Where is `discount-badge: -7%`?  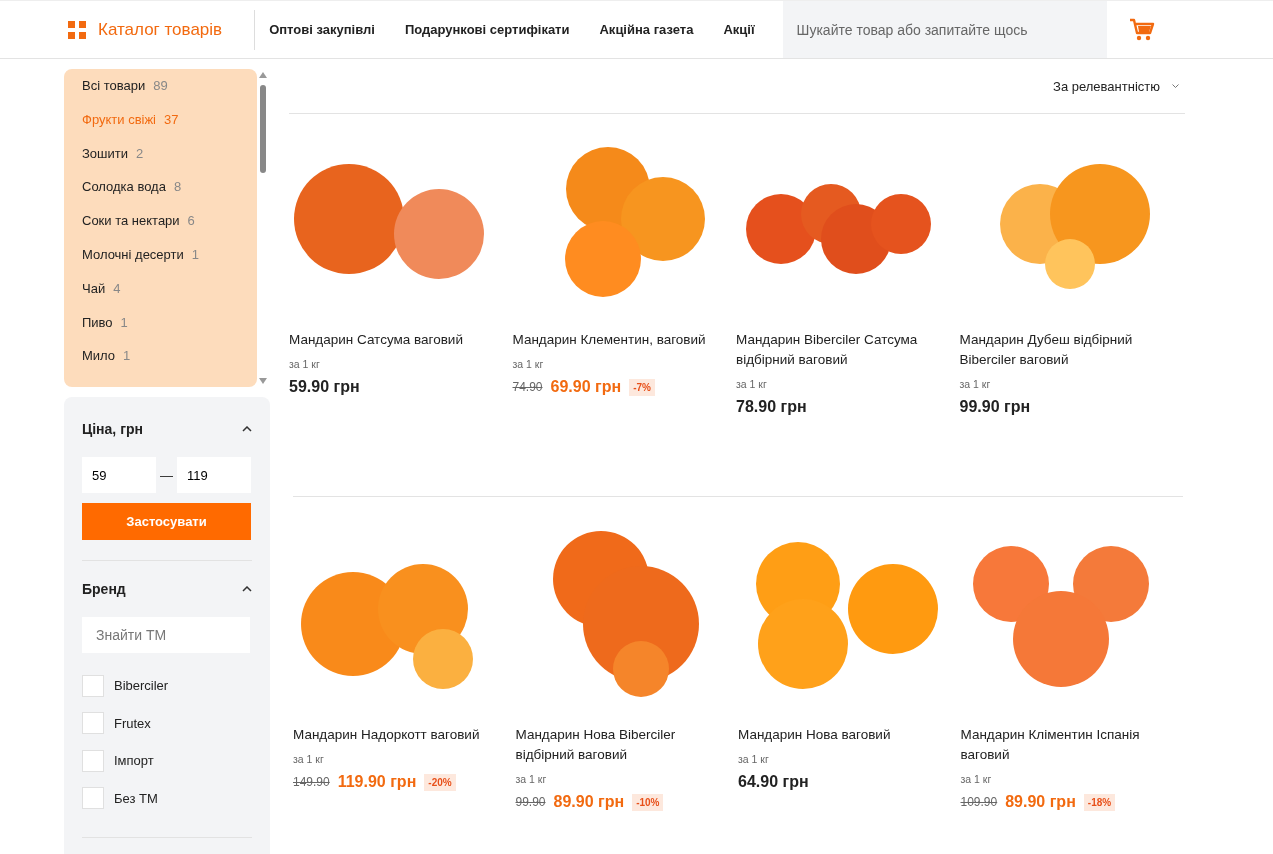 discount-badge: -7% is located at coordinates (642, 387).